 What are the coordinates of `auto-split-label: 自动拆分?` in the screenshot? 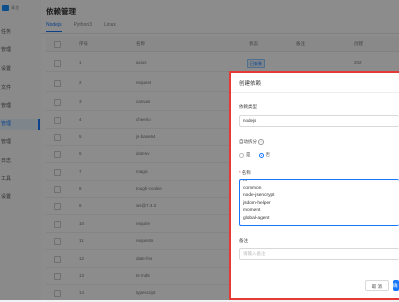 It's located at (251, 142).